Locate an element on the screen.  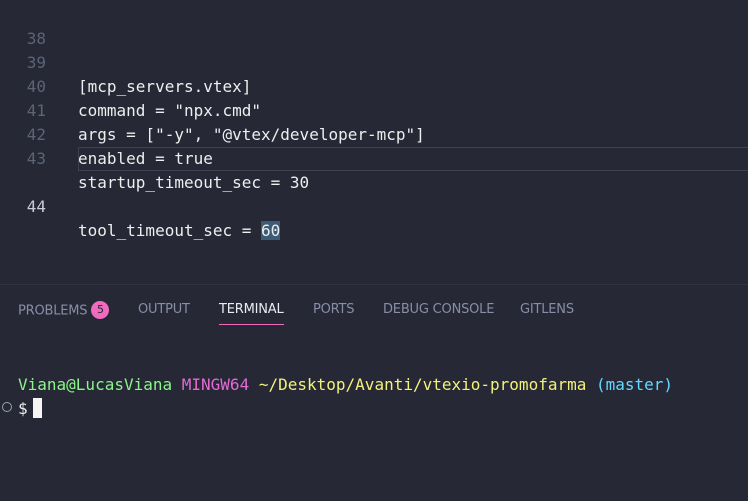
current-line-highlight is located at coordinates (413, 159).